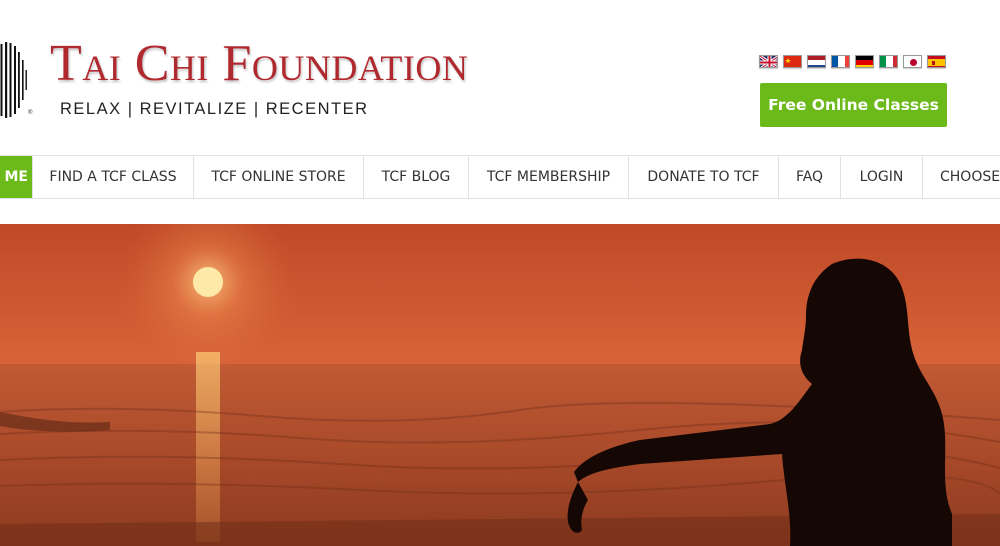  Describe the element at coordinates (888, 61) in the screenshot. I see `italy-flag-icon` at that location.